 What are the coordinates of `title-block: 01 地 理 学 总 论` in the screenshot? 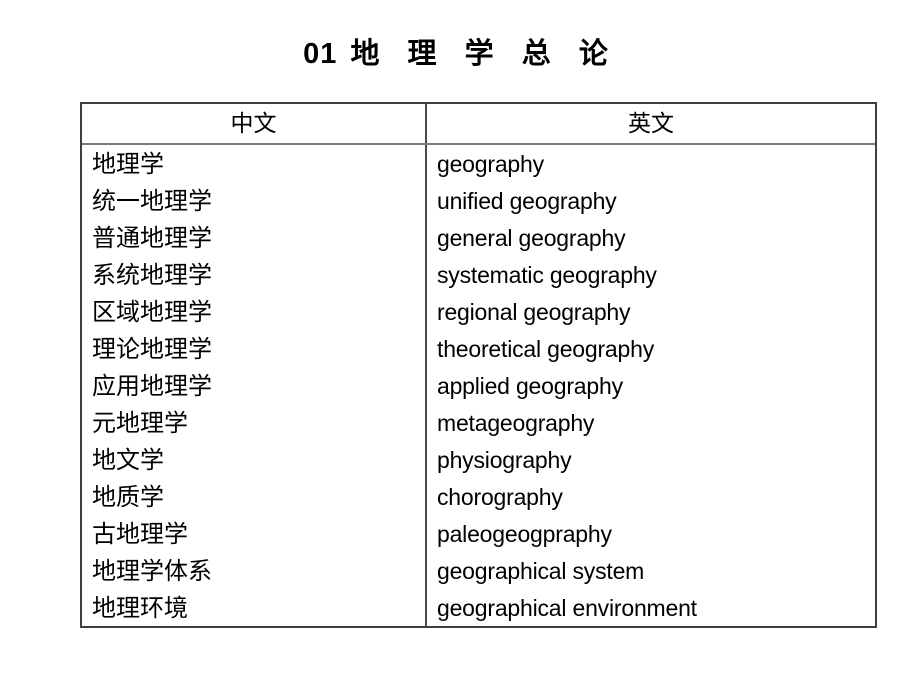 It's located at (460, 53).